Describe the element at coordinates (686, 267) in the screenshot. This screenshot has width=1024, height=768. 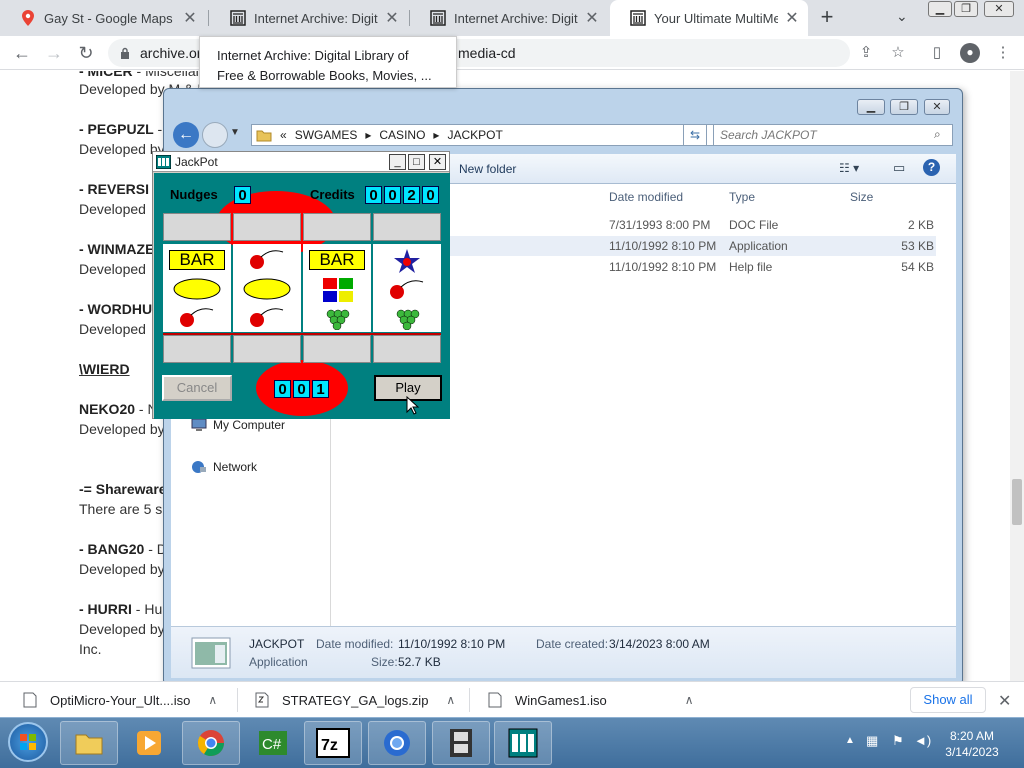
I see `file-row: 11/10/1992 8:10 PM Help file 54 KB` at that location.